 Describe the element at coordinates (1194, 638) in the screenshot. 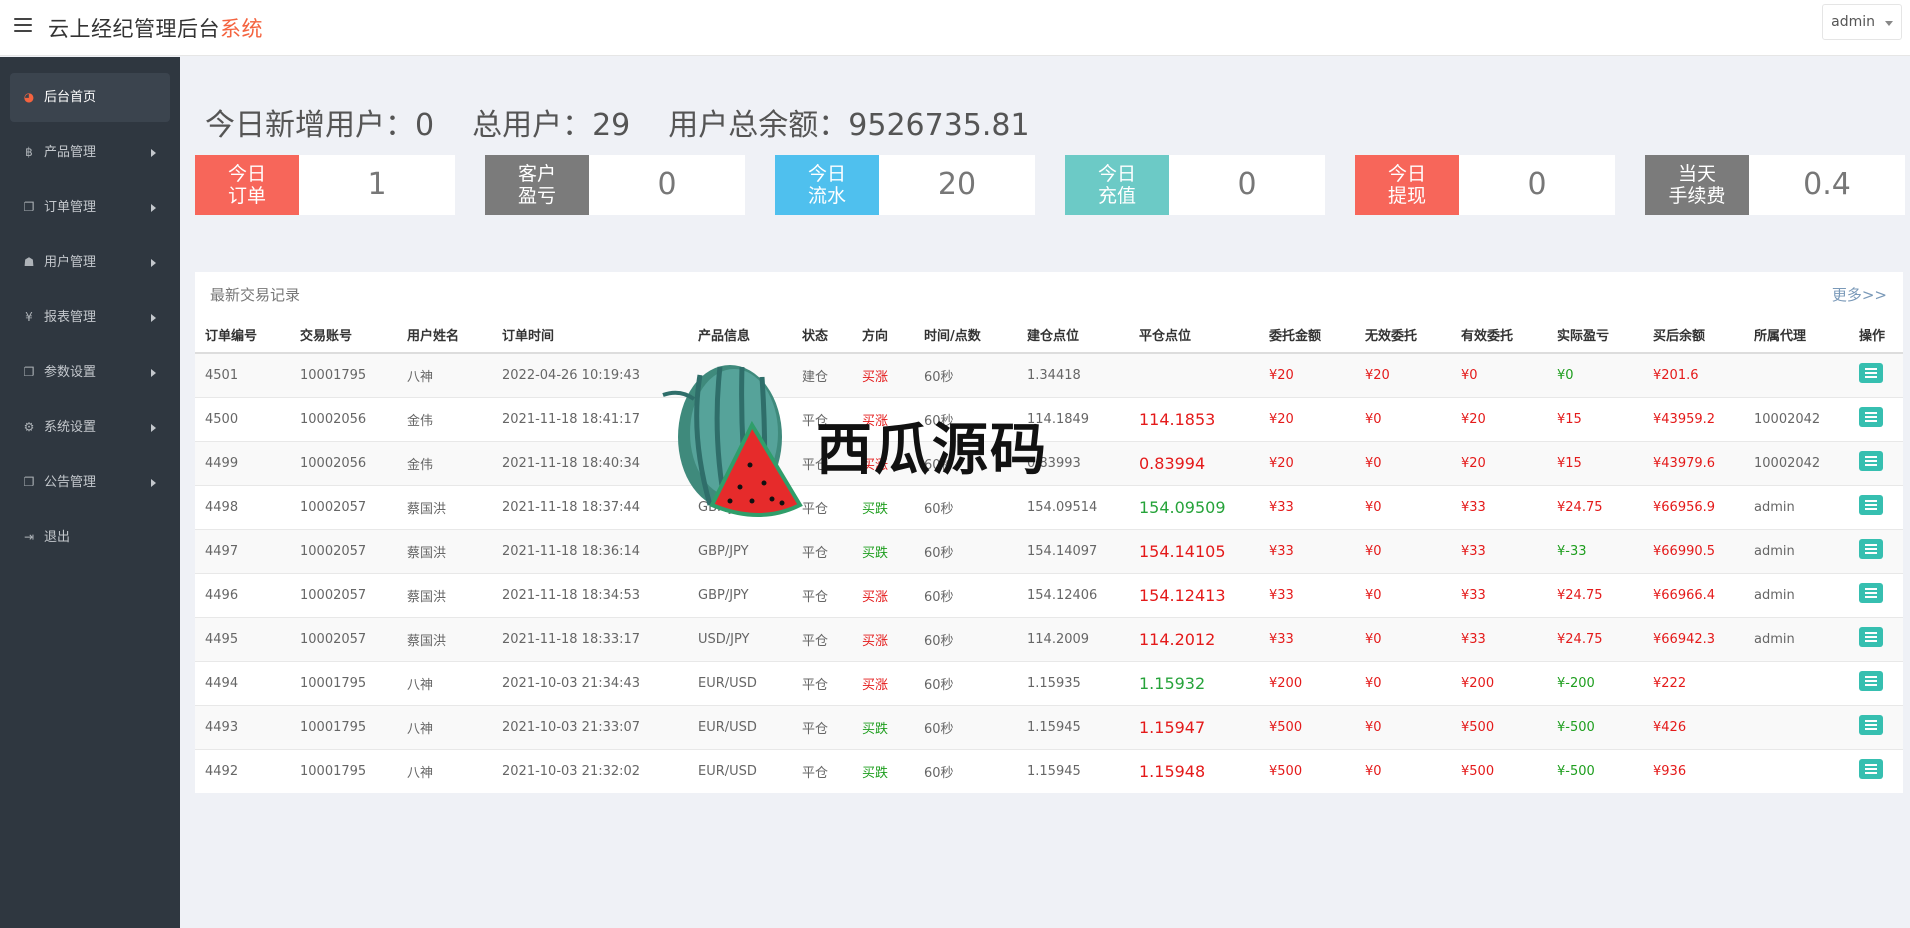

I see `table-cell: 114.2012` at that location.